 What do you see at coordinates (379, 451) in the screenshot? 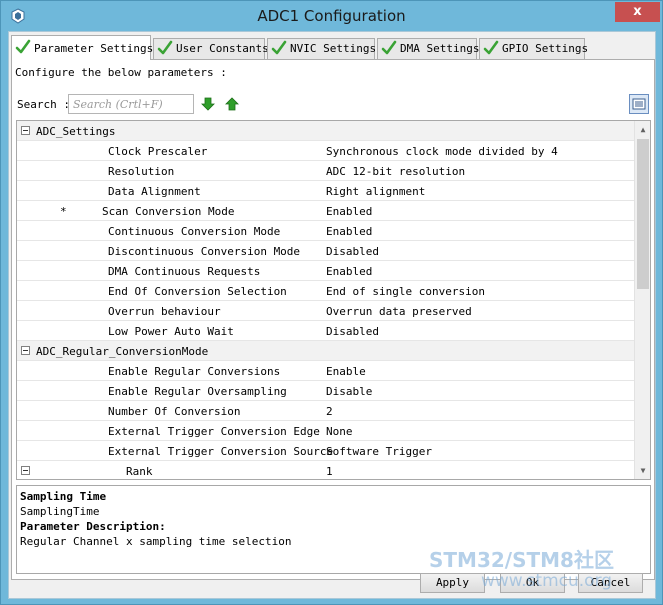
I see `param-value: Software Trigger` at bounding box center [379, 451].